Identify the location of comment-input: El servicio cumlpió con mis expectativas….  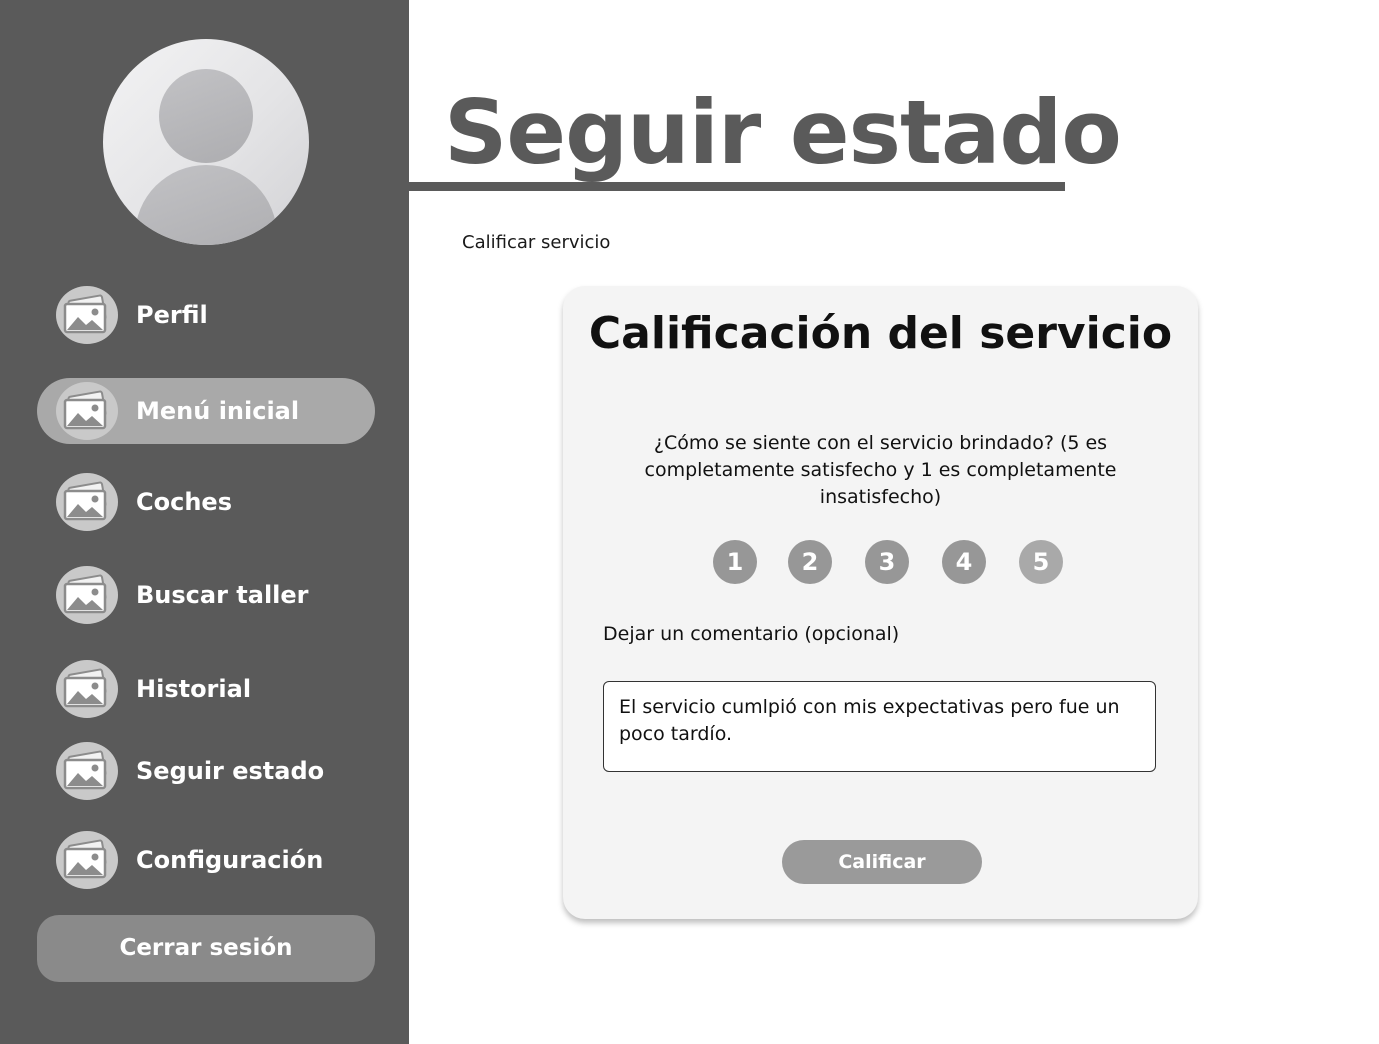
(879, 726).